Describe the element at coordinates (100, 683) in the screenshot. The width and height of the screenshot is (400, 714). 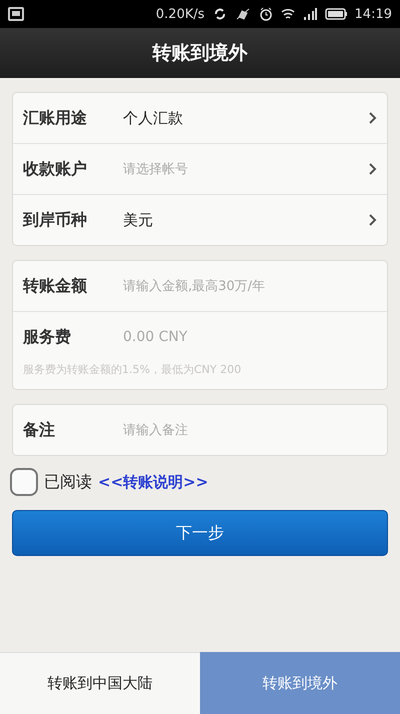
I see `bottom-tab: 转账到中国大陆` at that location.